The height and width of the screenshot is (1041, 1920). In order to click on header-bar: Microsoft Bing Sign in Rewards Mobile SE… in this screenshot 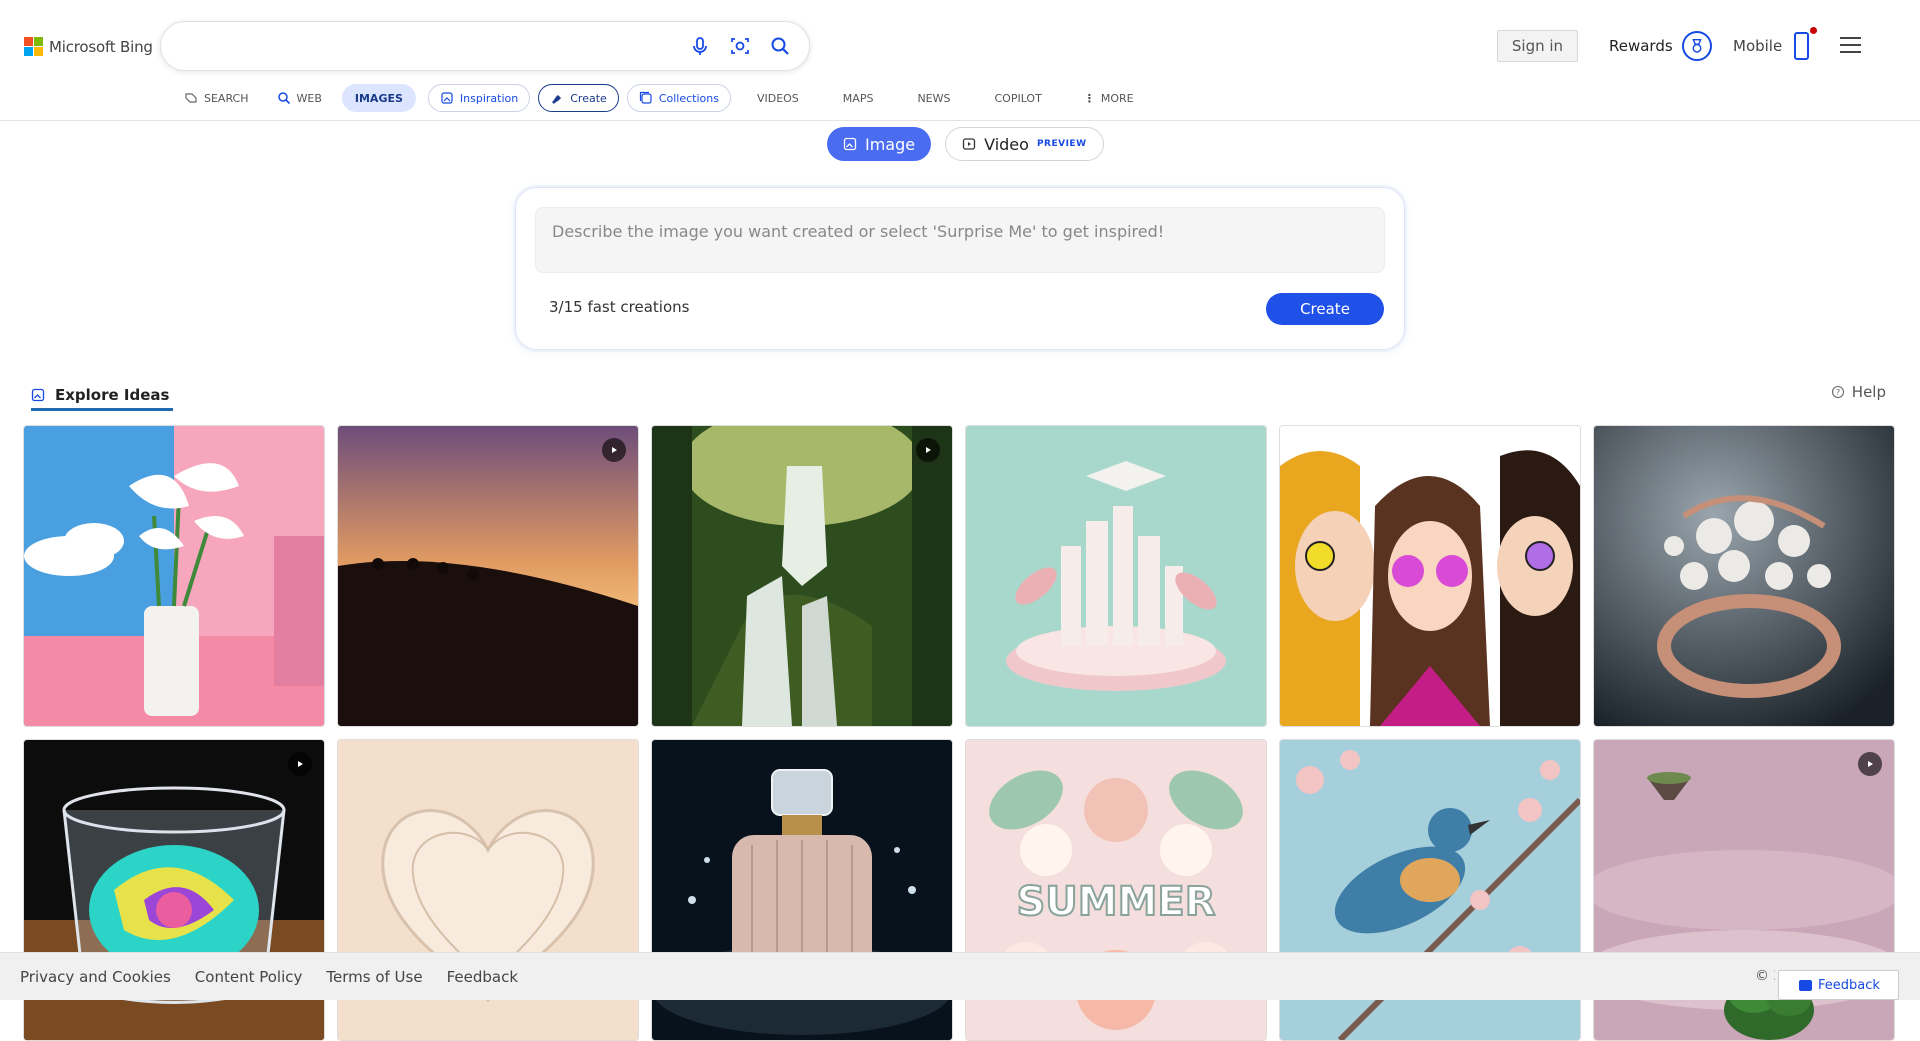, I will do `click(960, 60)`.